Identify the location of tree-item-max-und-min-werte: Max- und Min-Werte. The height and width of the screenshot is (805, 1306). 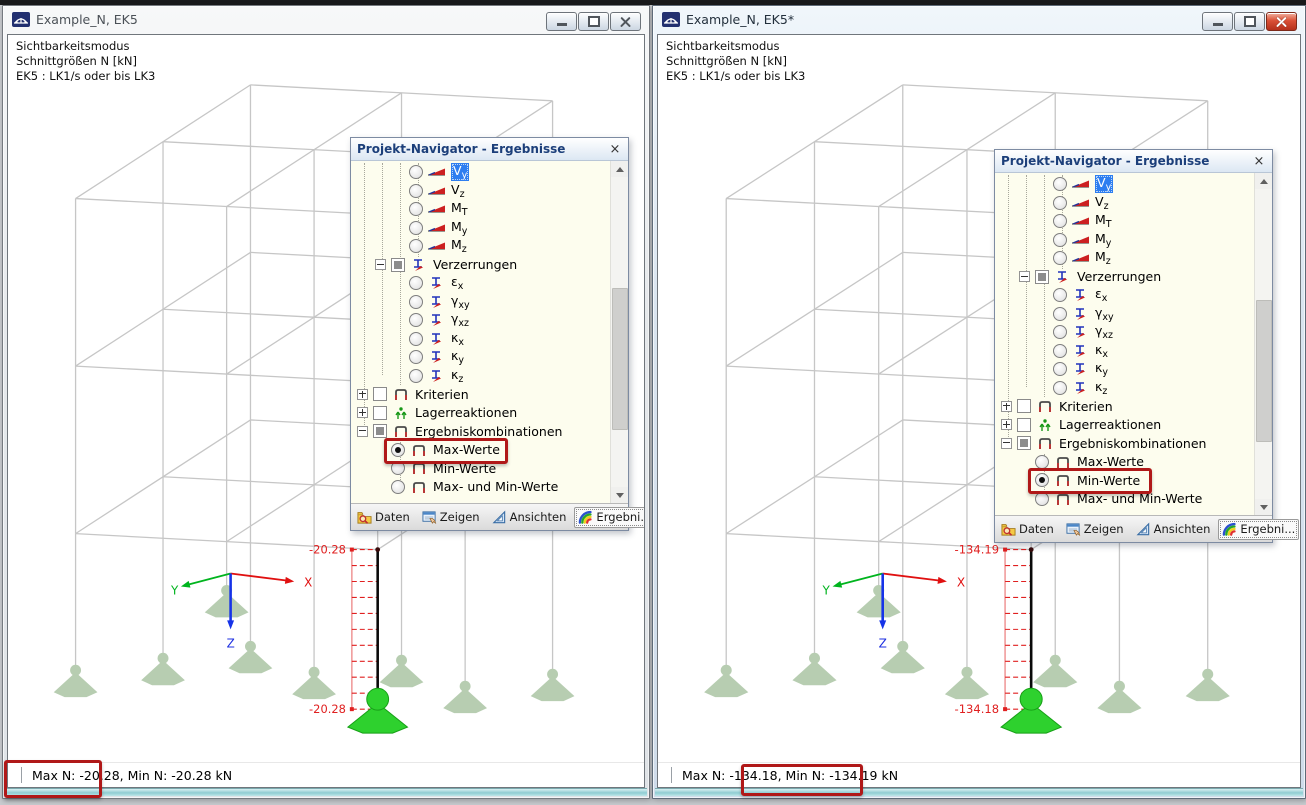
(481, 487).